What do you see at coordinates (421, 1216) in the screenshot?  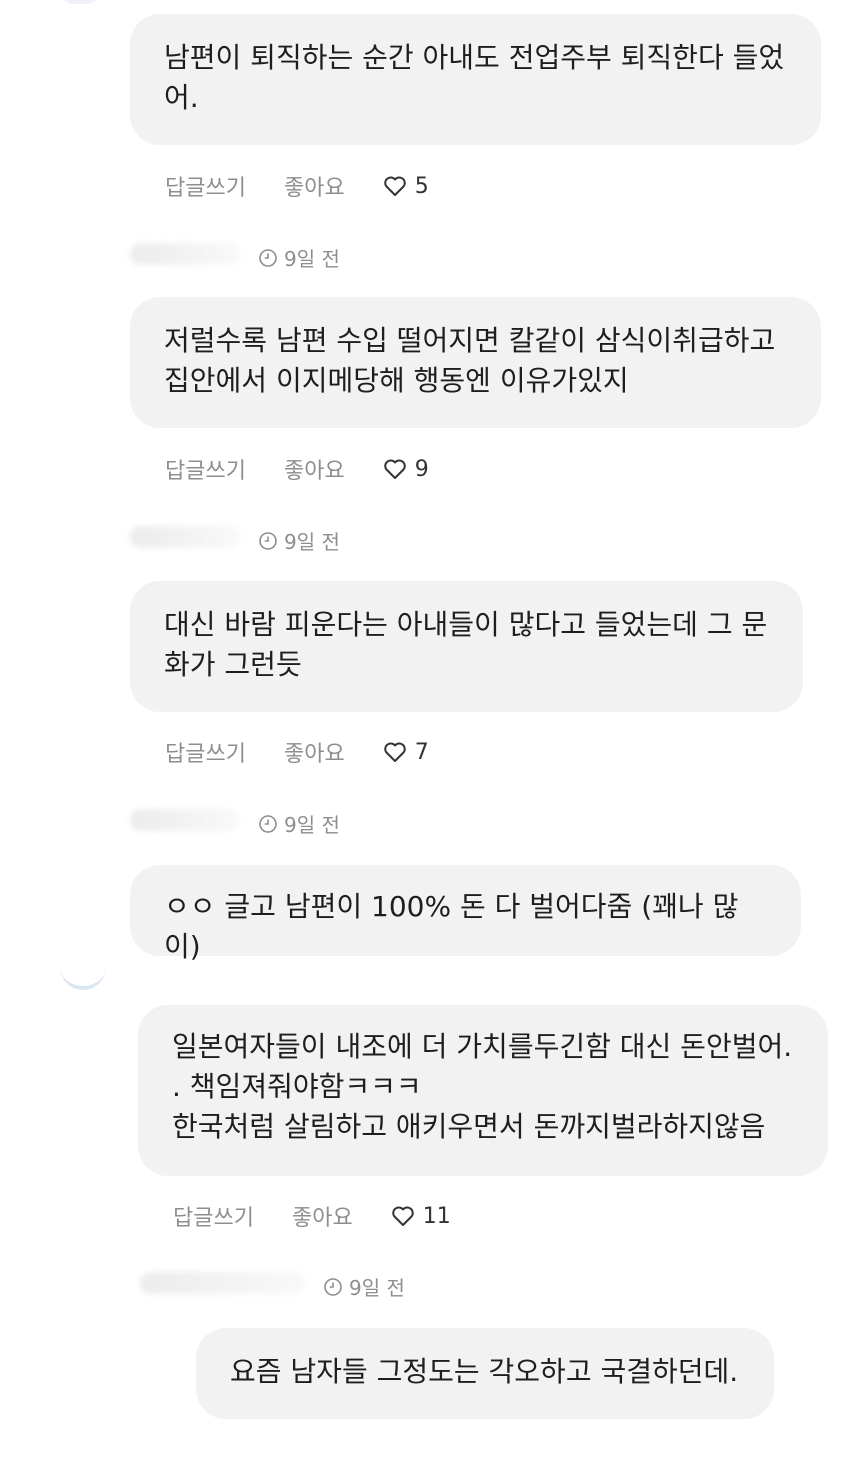 I see `like-count: 11` at bounding box center [421, 1216].